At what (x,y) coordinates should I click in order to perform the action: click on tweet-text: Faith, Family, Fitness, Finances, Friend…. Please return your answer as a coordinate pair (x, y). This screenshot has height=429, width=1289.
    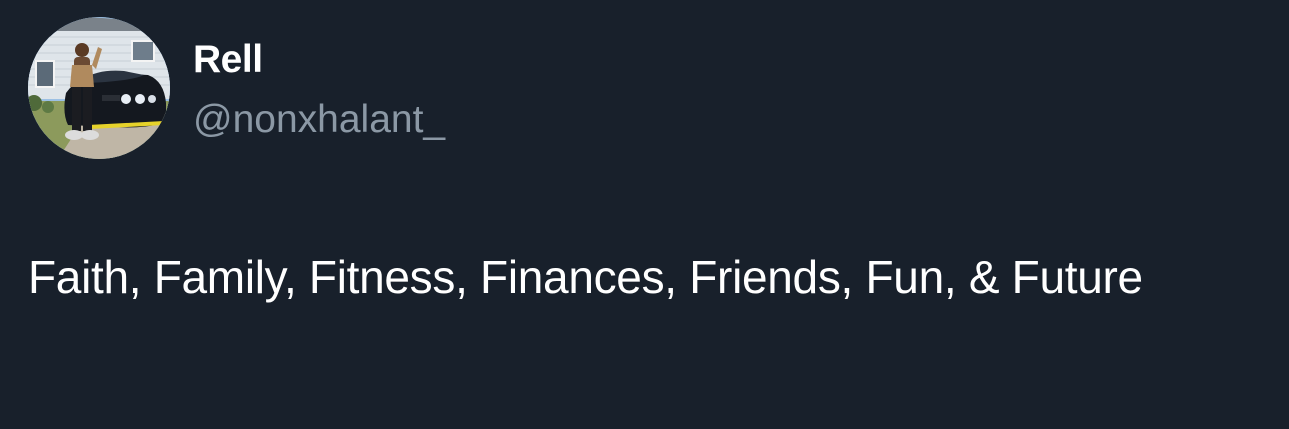
    Looking at the image, I should click on (585, 277).